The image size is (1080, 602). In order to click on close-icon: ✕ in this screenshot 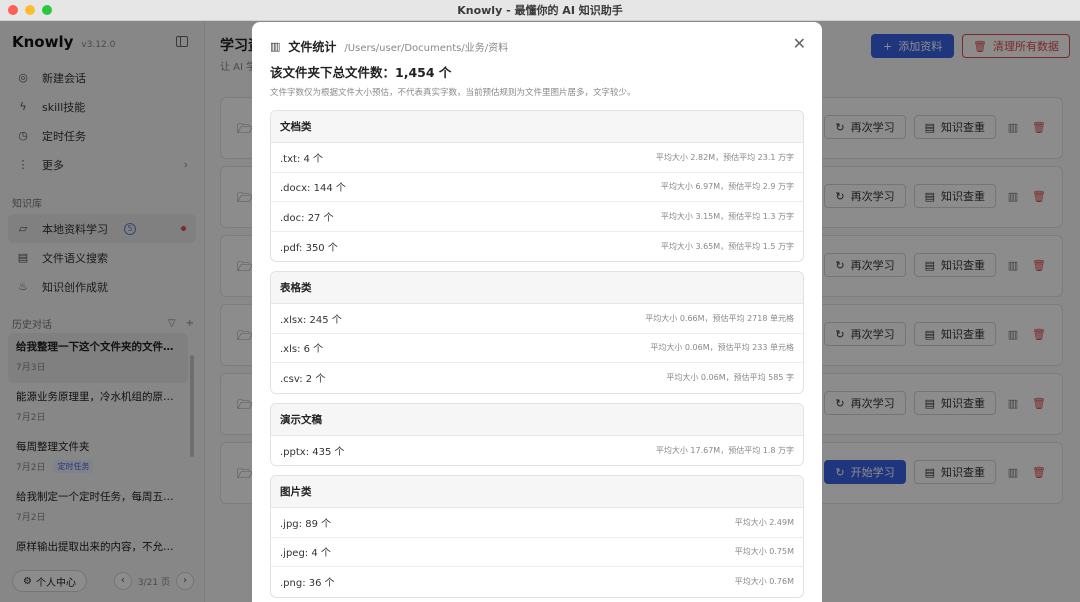, I will do `click(799, 43)`.